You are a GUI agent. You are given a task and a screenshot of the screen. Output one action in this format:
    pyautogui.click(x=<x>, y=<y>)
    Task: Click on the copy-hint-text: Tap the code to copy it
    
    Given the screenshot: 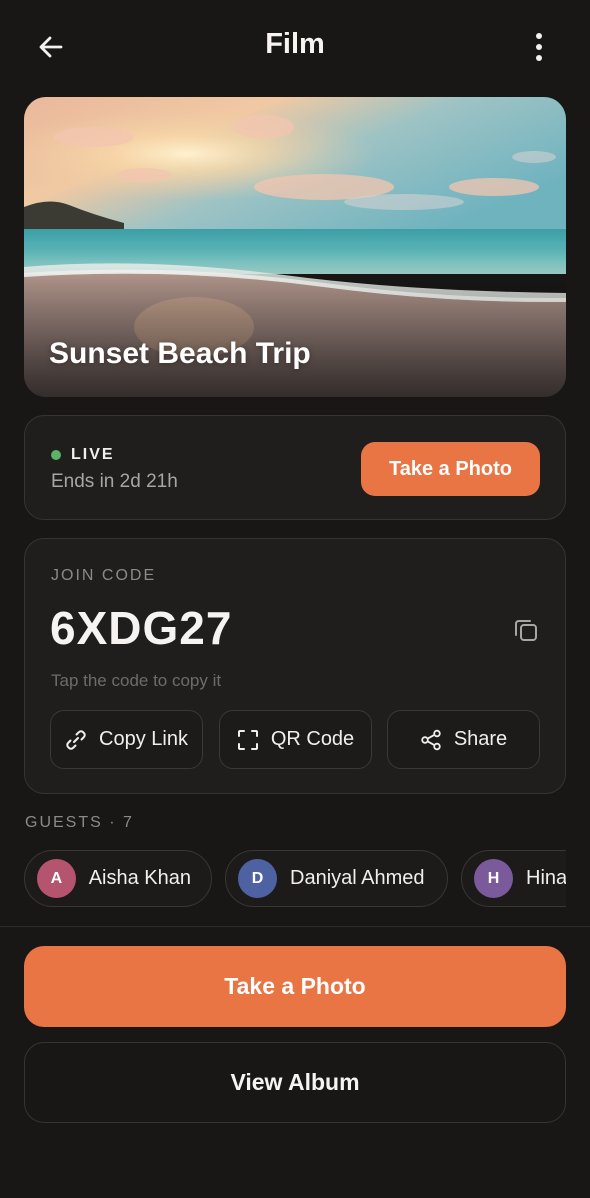 What is the action you would take?
    pyautogui.click(x=136, y=680)
    